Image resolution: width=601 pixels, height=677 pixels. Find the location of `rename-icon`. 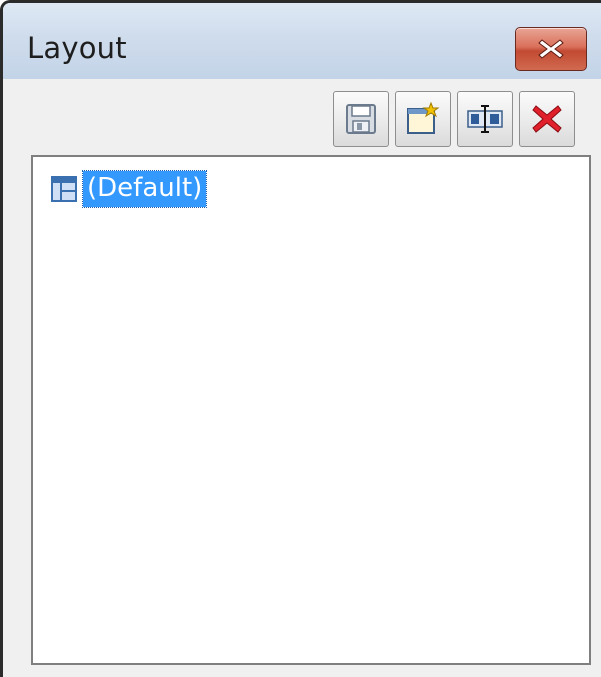

rename-icon is located at coordinates (485, 119).